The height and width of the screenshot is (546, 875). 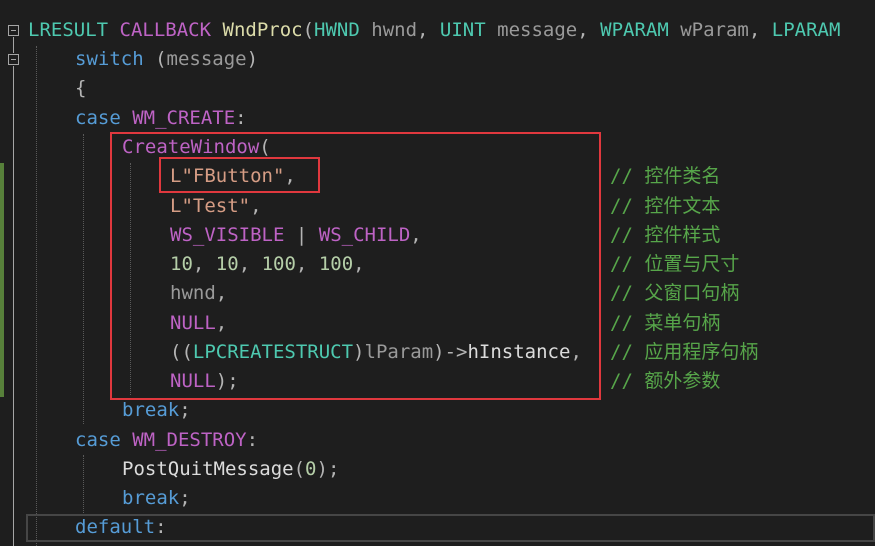 I want to click on token-type: UINT, so click(x=462, y=30).